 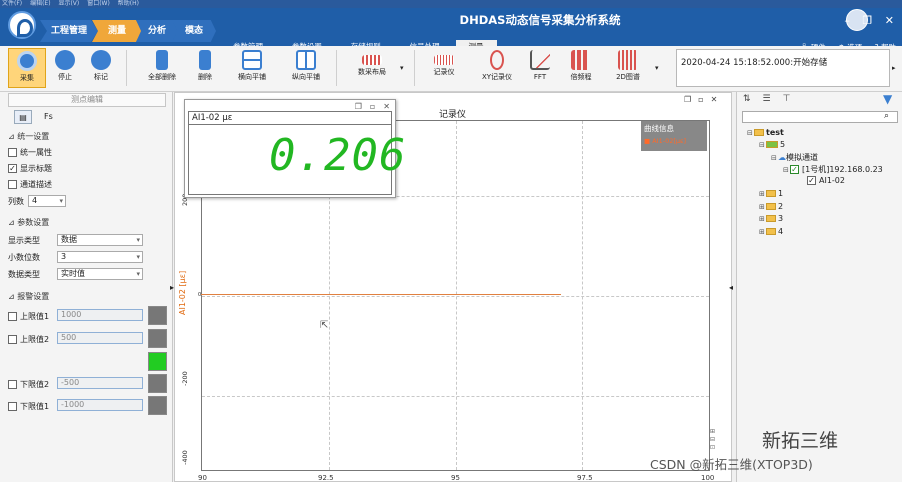 What do you see at coordinates (540, 68) in the screenshot?
I see `fft-button: FFT` at bounding box center [540, 68].